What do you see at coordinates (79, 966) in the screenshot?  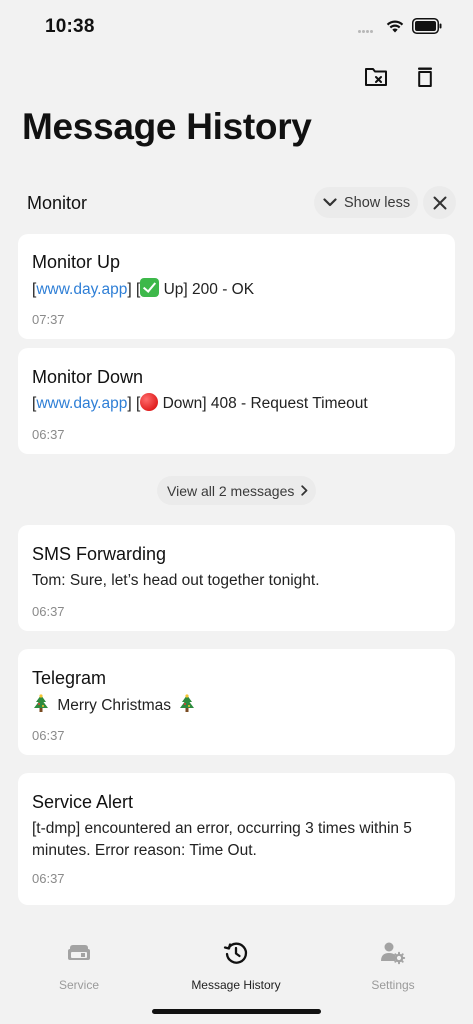 I see `tab-service: Service` at bounding box center [79, 966].